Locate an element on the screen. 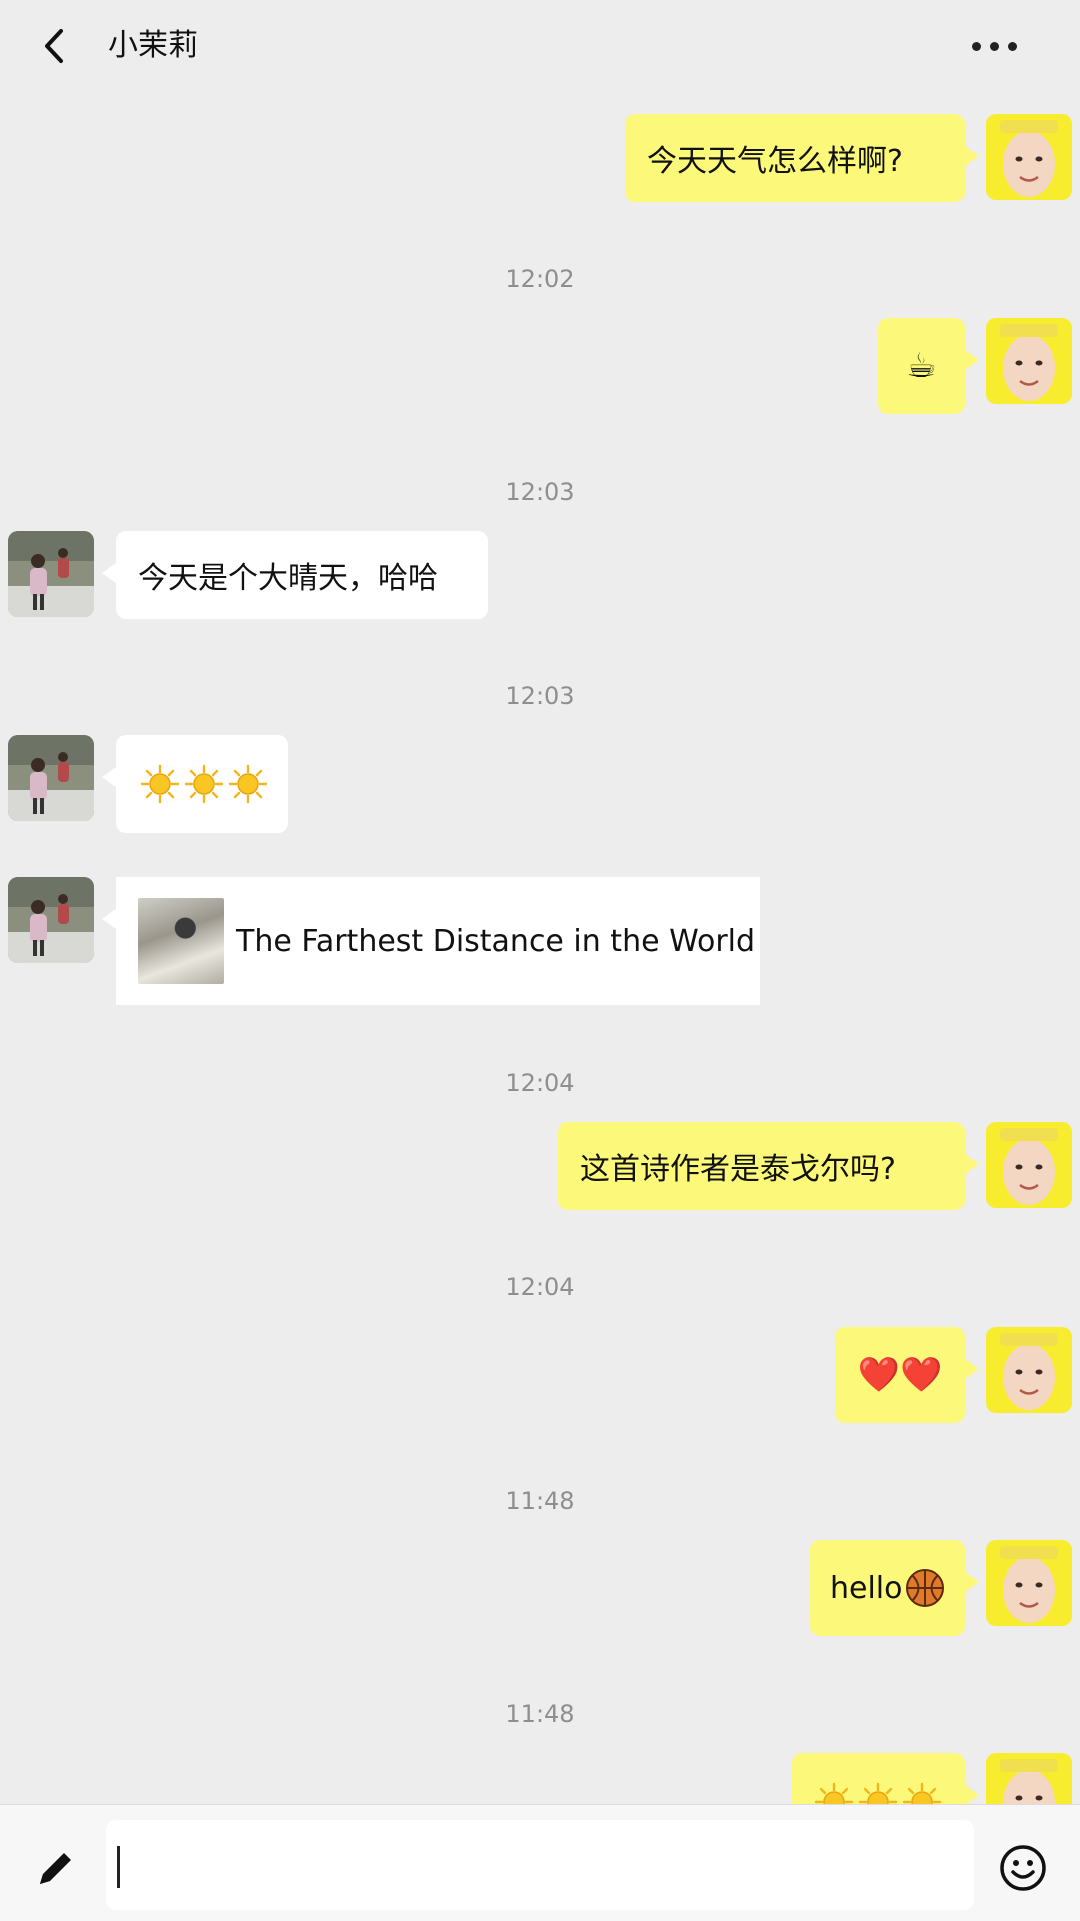 This screenshot has width=1080, height=1921. my-emoji-bubble: ☕ is located at coordinates (928, 366).